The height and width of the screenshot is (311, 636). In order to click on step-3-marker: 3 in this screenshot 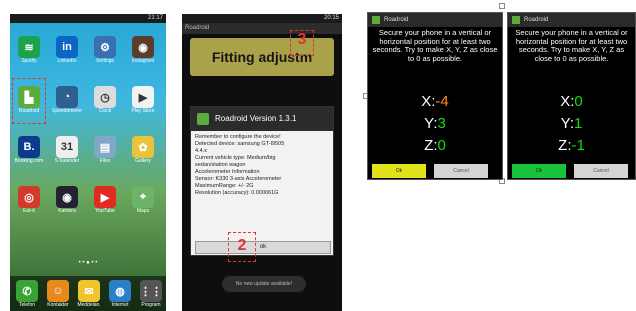, I will do `click(302, 43)`.